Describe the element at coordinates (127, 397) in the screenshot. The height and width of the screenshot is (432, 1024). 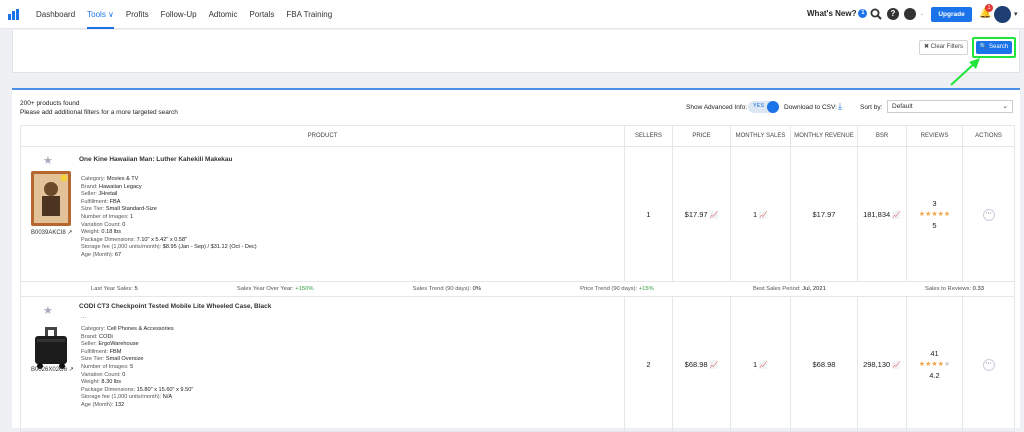
I see `attr-row: Storage fee (1,000 units/month): N/A` at that location.